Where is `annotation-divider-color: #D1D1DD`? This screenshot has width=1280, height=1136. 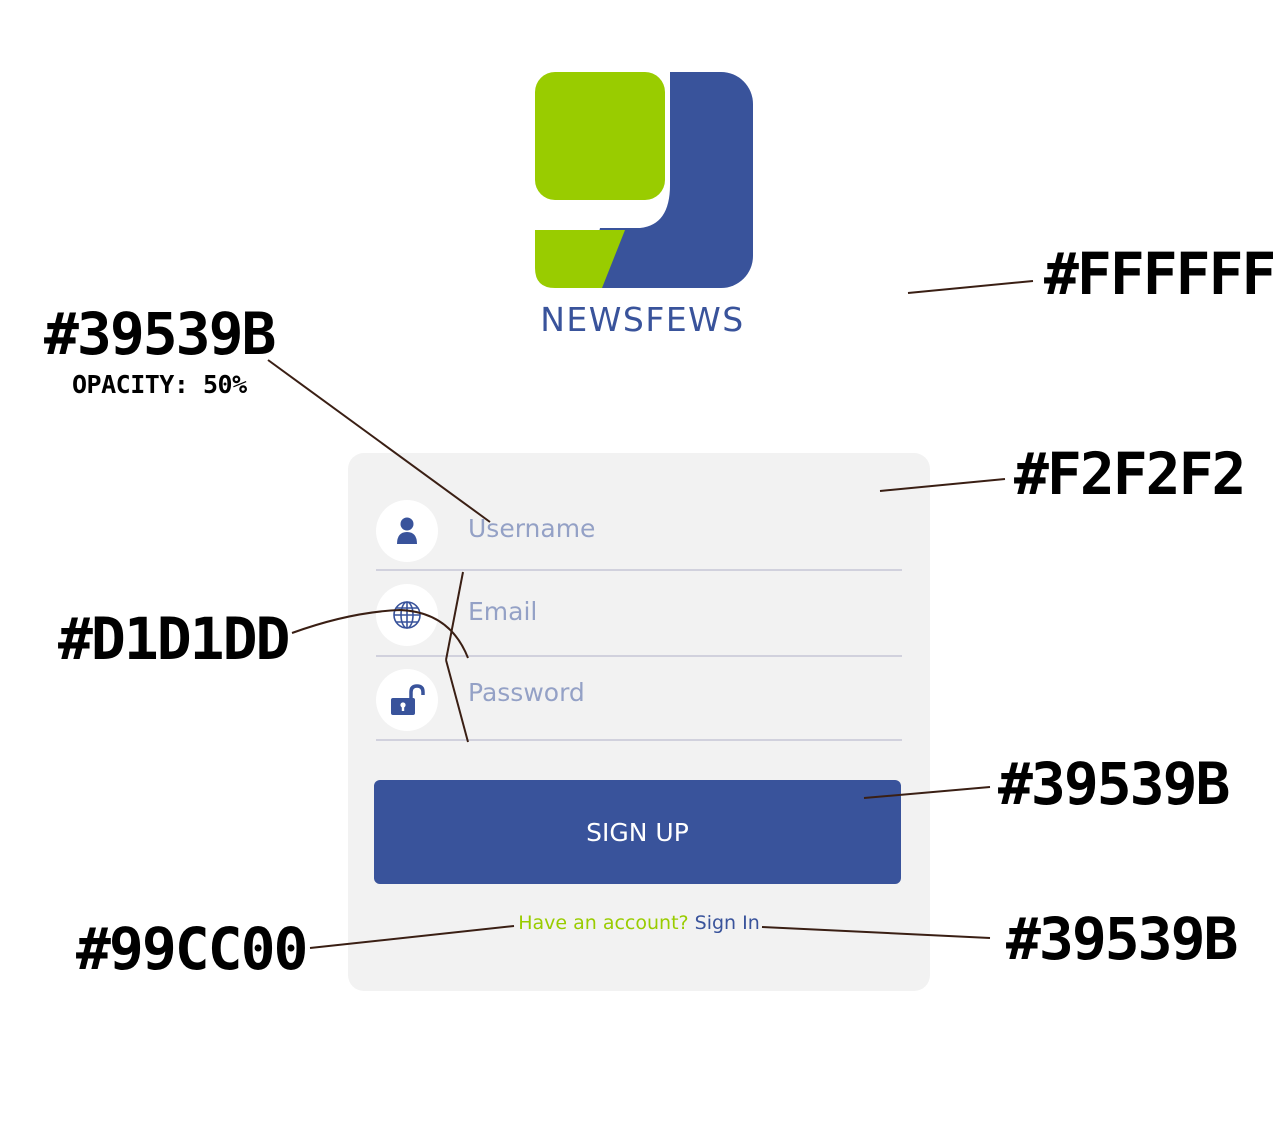 annotation-divider-color: #D1D1DD is located at coordinates (174, 639).